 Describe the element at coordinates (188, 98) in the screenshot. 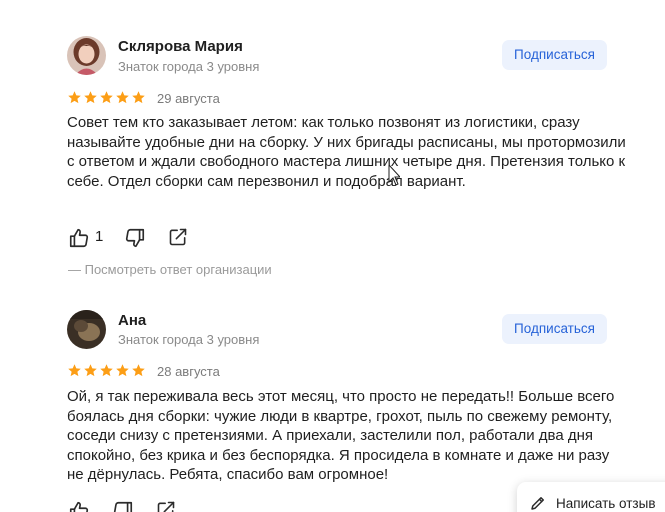

I see `review-date: 29 августа` at that location.